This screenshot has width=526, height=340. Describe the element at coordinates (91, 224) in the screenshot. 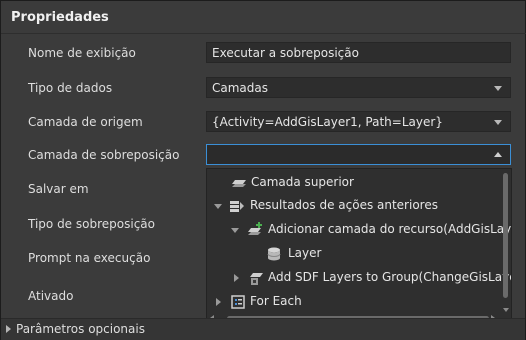

I see `label-overlay-type: Tipo de sobreposição` at that location.